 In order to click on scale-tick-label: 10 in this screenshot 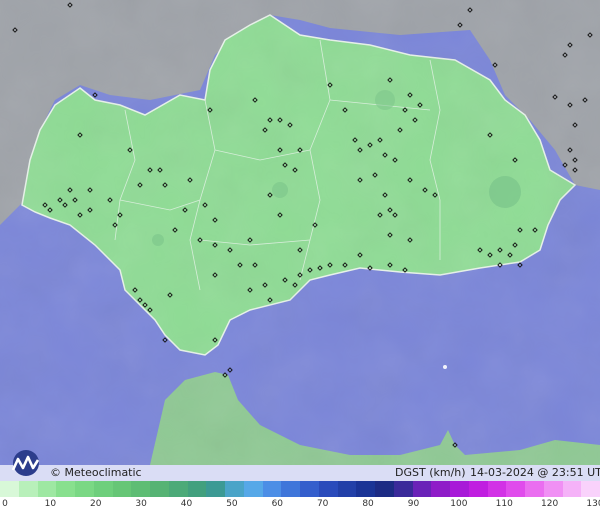, I will do `click(50, 504)`.